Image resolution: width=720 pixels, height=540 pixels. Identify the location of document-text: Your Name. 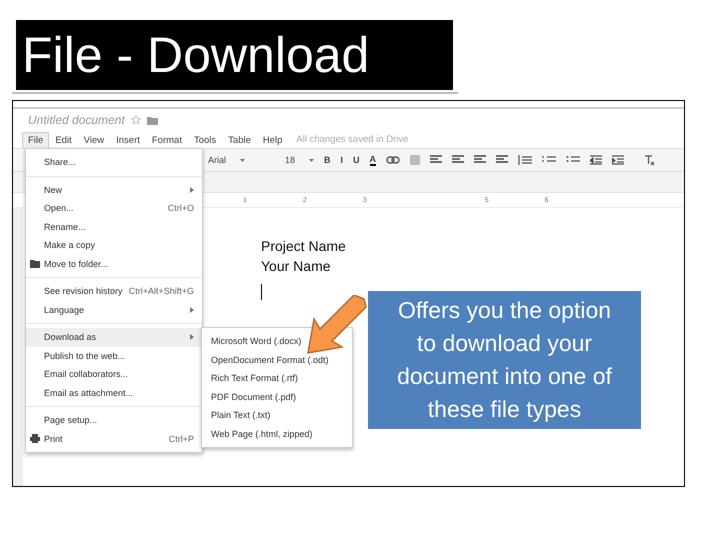
(296, 266).